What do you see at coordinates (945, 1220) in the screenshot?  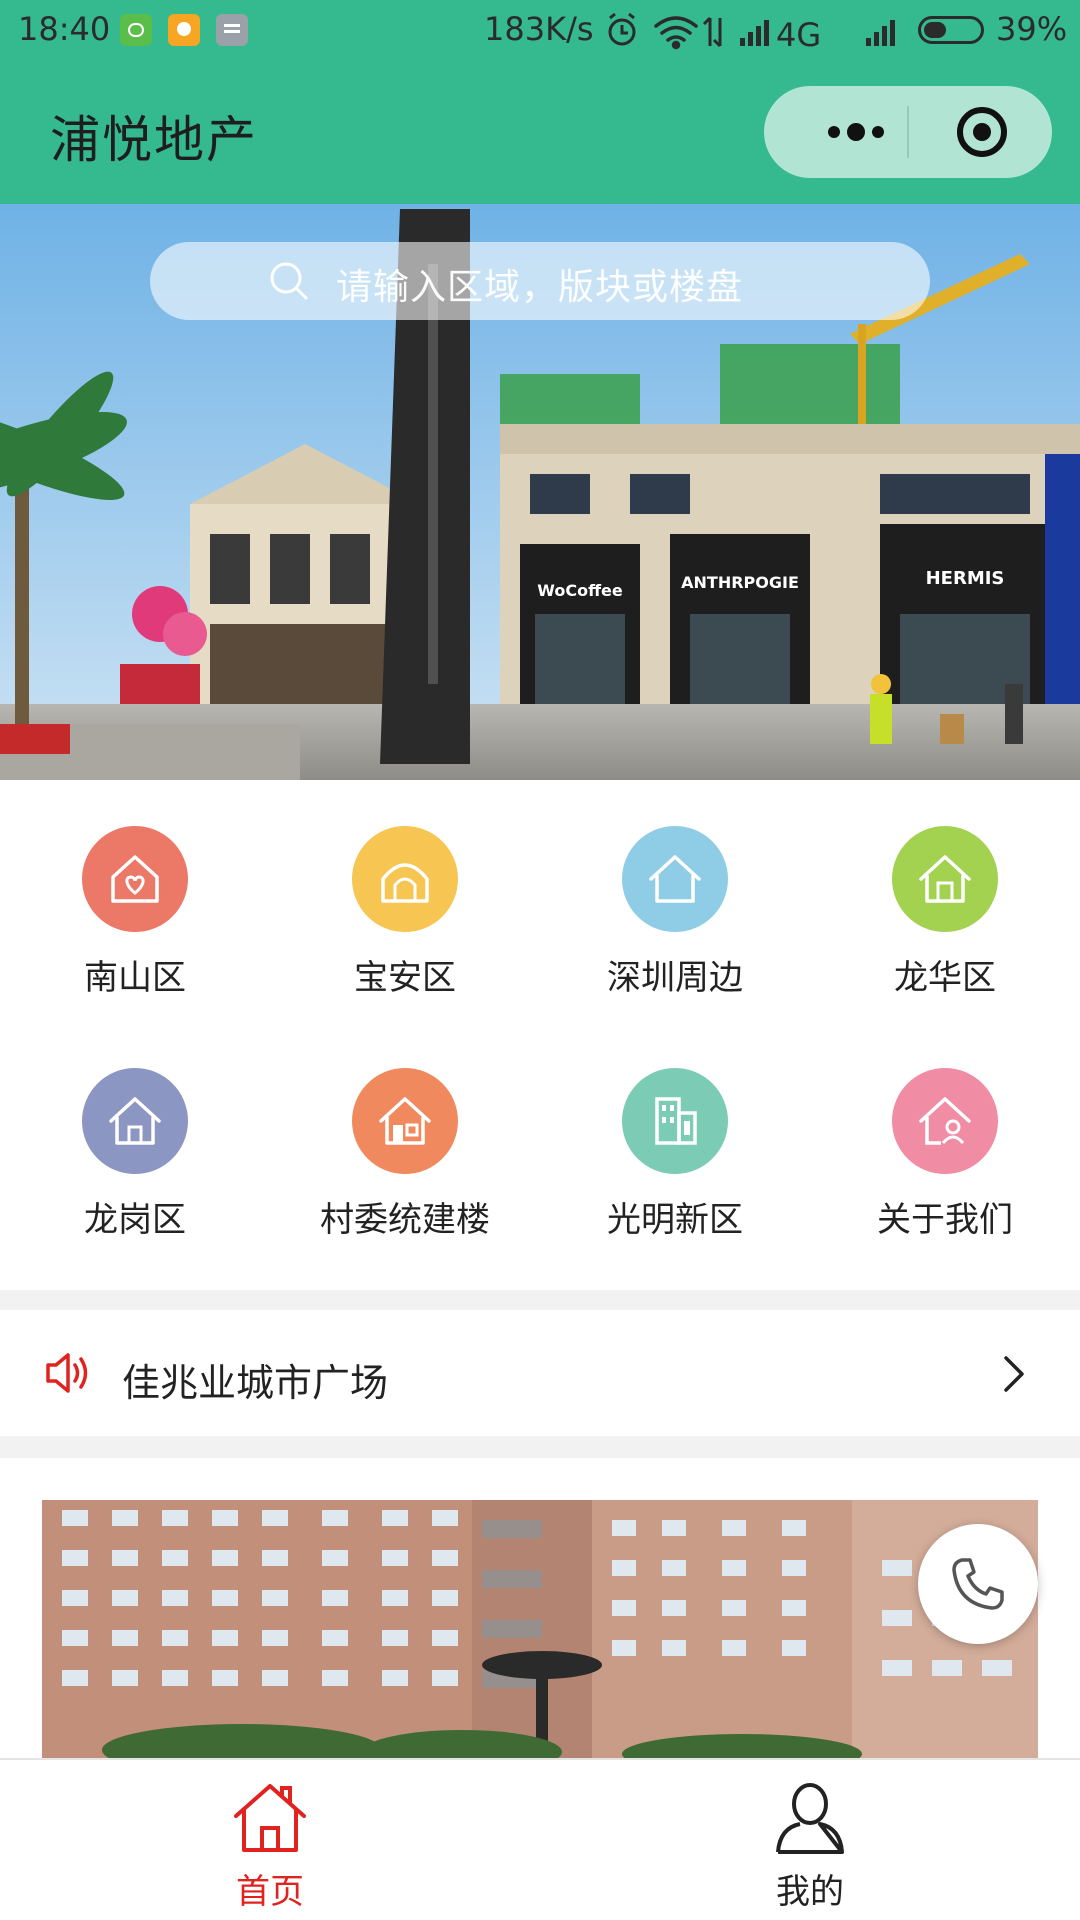 I see `category-label: 关于我们` at bounding box center [945, 1220].